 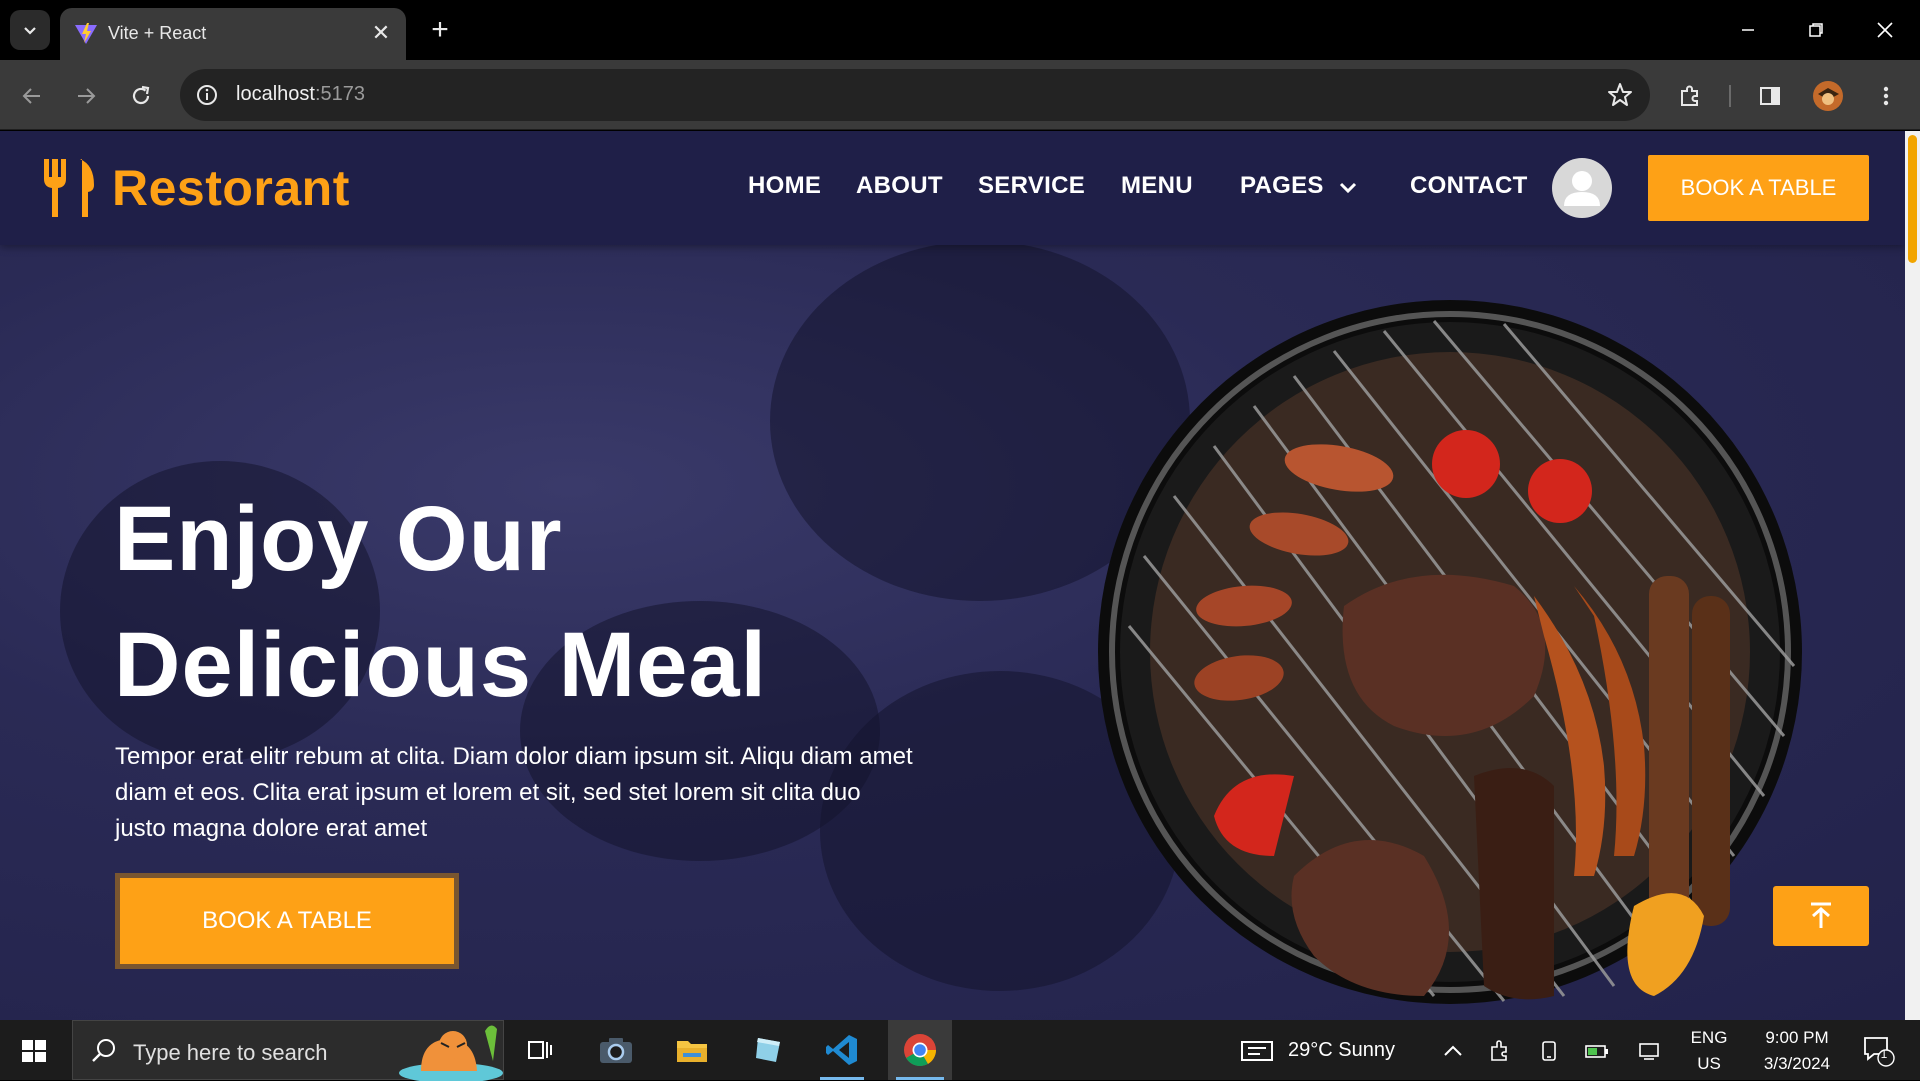 I want to click on taskbar-chrome, so click(x=920, y=1050).